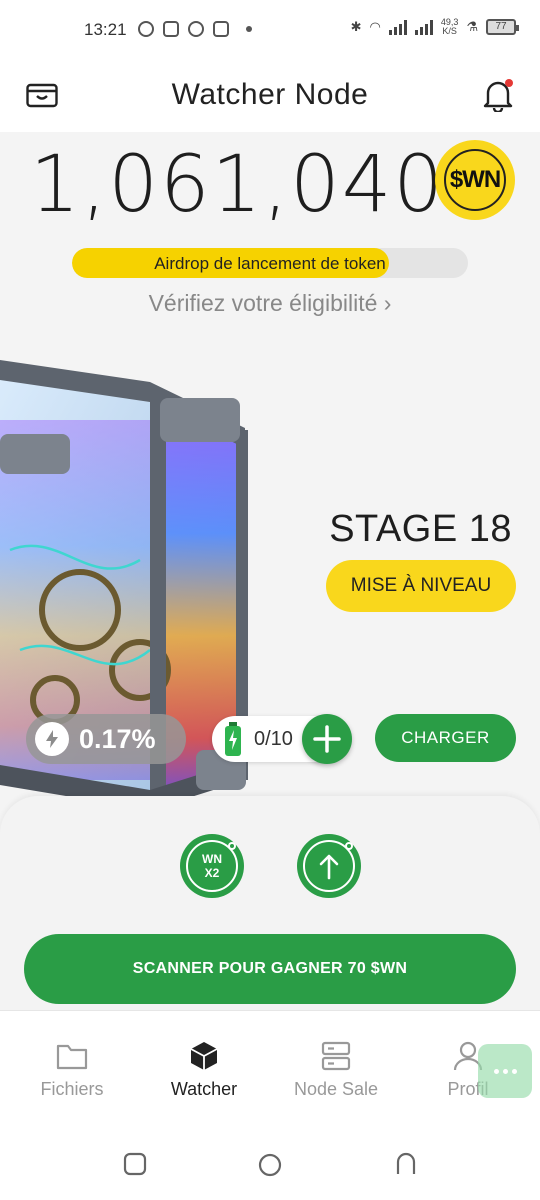 Image resolution: width=540 pixels, height=1200 pixels. What do you see at coordinates (445, 738) in the screenshot?
I see `charger-button: CHARGER` at bounding box center [445, 738].